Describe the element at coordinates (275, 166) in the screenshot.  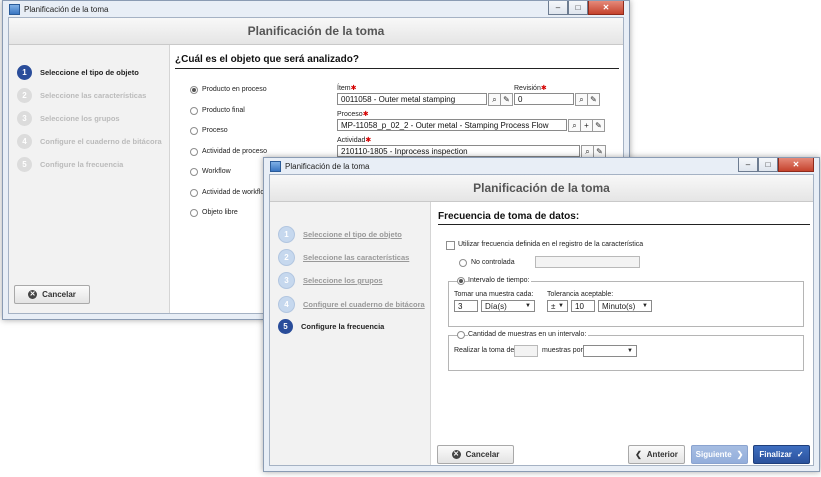
I see `app-icon` at that location.